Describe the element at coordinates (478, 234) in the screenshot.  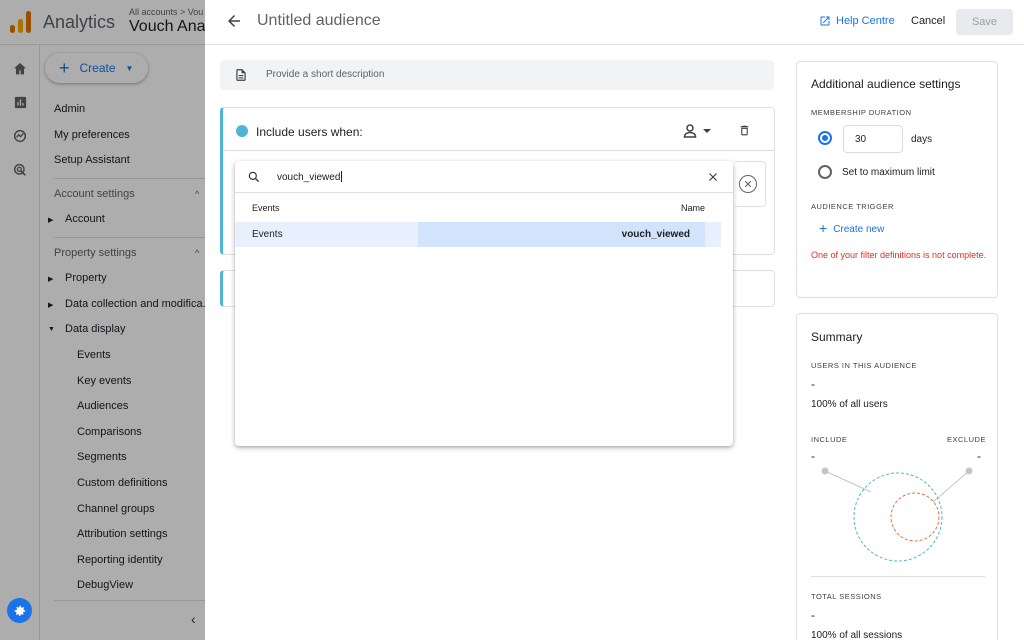
I see `dropdown-result-row: Events vouch_viewed` at that location.